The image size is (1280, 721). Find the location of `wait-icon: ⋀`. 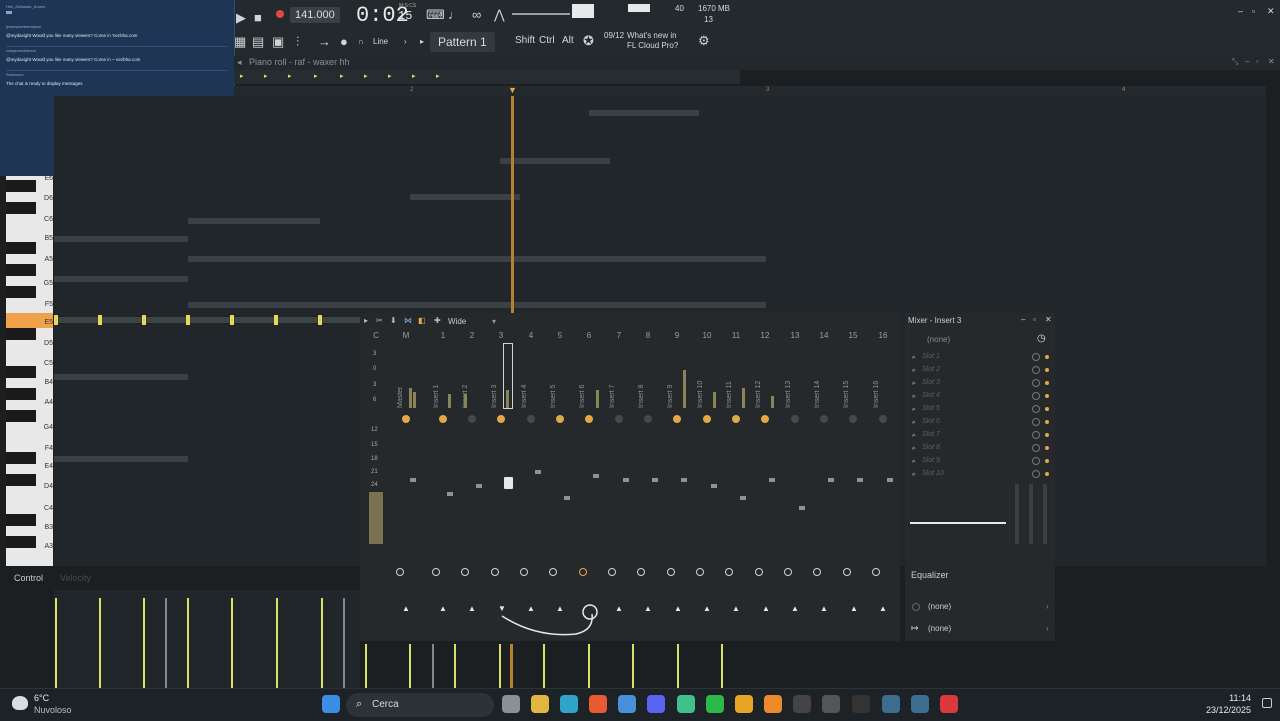

wait-icon: ⋀ is located at coordinates (499, 15).